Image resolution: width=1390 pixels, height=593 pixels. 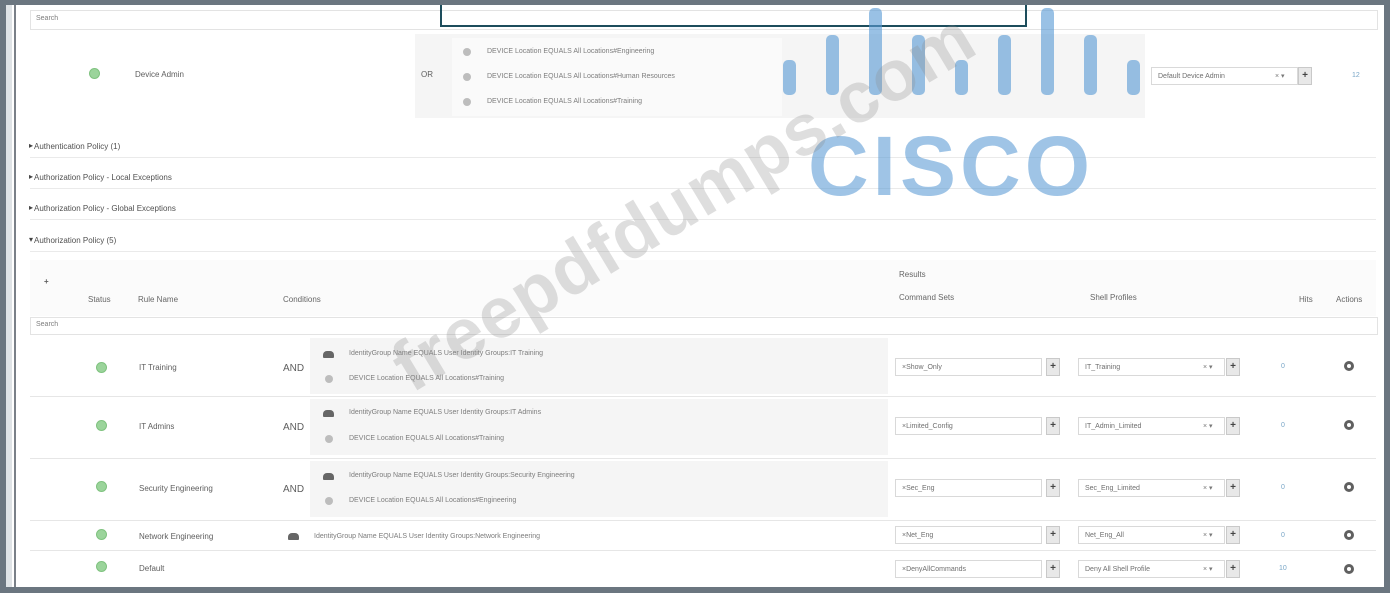 I want to click on command-set-value: ×Show_Only, so click(x=922, y=367).